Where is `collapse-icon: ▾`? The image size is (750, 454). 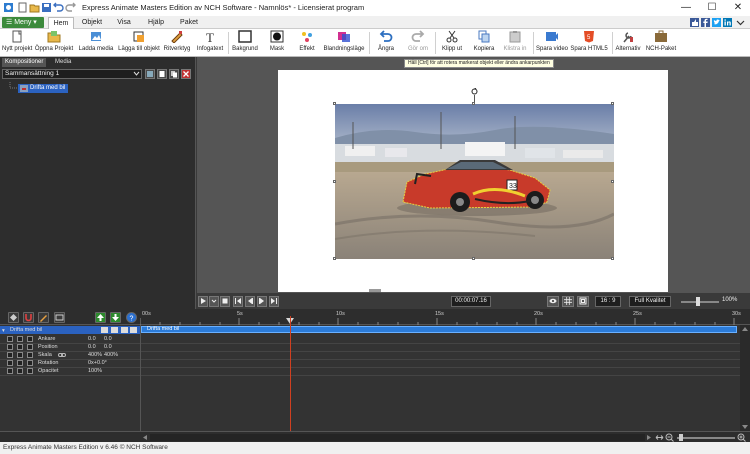
collapse-icon: ▾ is located at coordinates (4, 330).